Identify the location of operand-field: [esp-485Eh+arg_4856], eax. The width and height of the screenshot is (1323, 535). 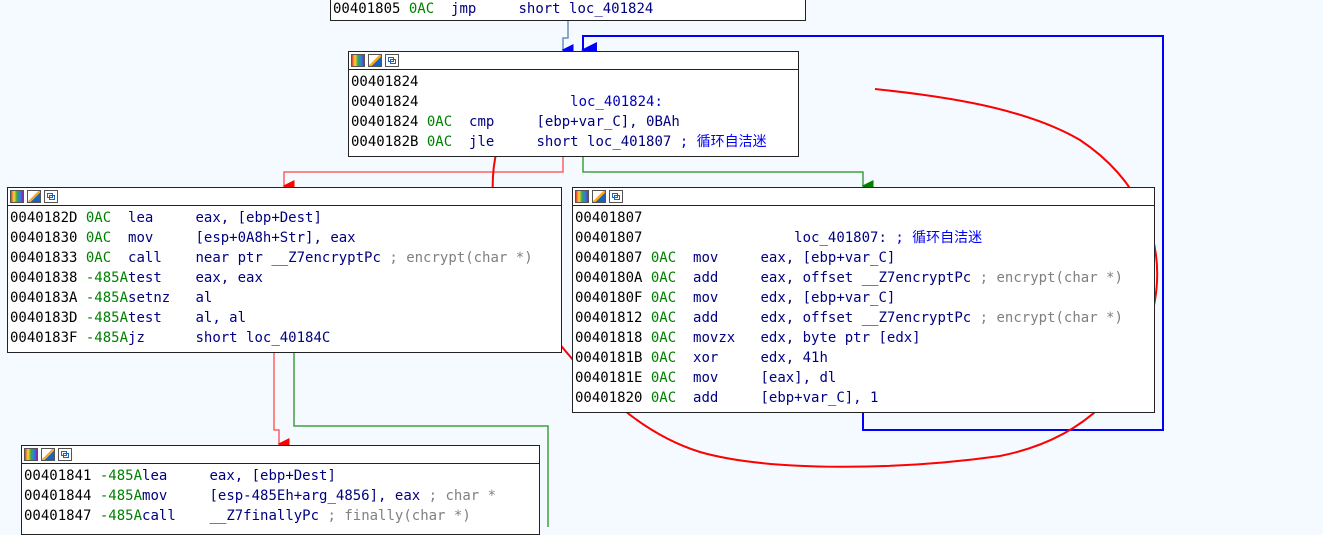
(318, 496).